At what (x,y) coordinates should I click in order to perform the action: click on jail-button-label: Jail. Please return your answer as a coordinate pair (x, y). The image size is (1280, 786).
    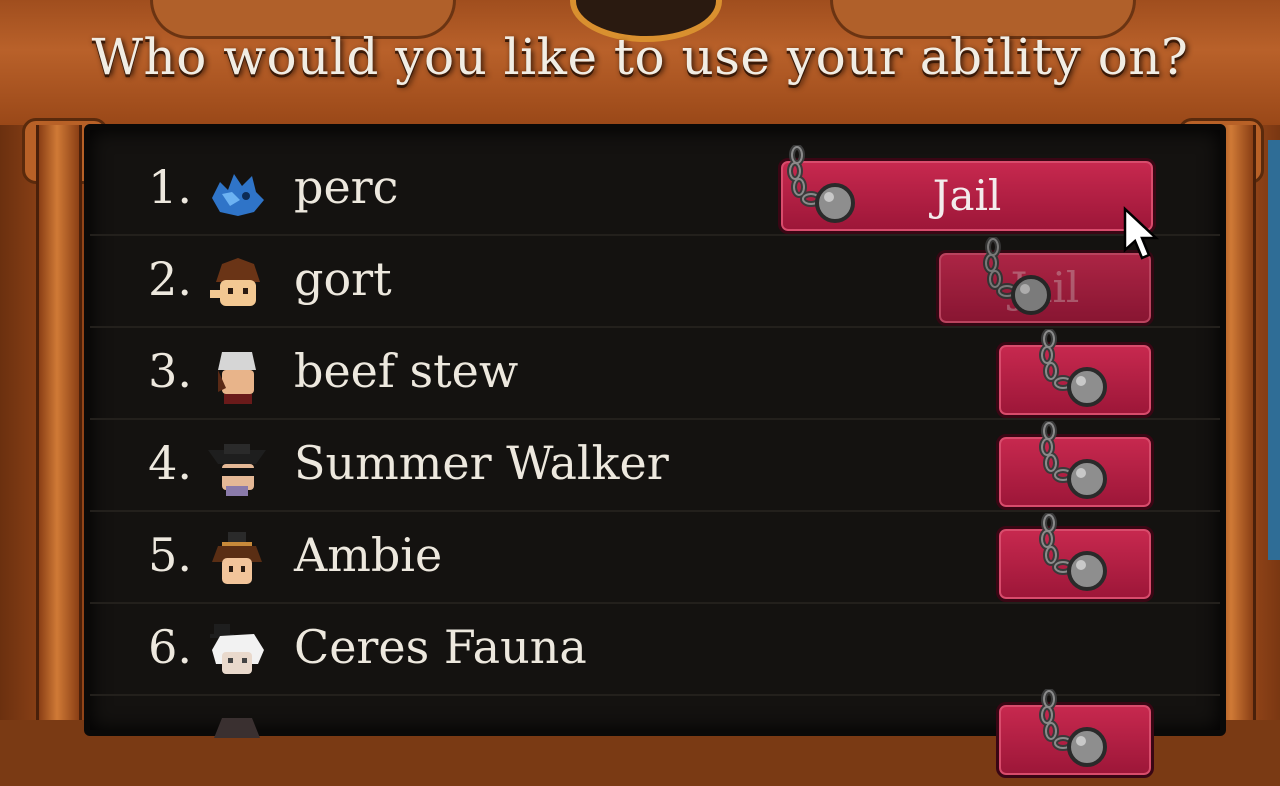
    Looking at the image, I should click on (967, 195).